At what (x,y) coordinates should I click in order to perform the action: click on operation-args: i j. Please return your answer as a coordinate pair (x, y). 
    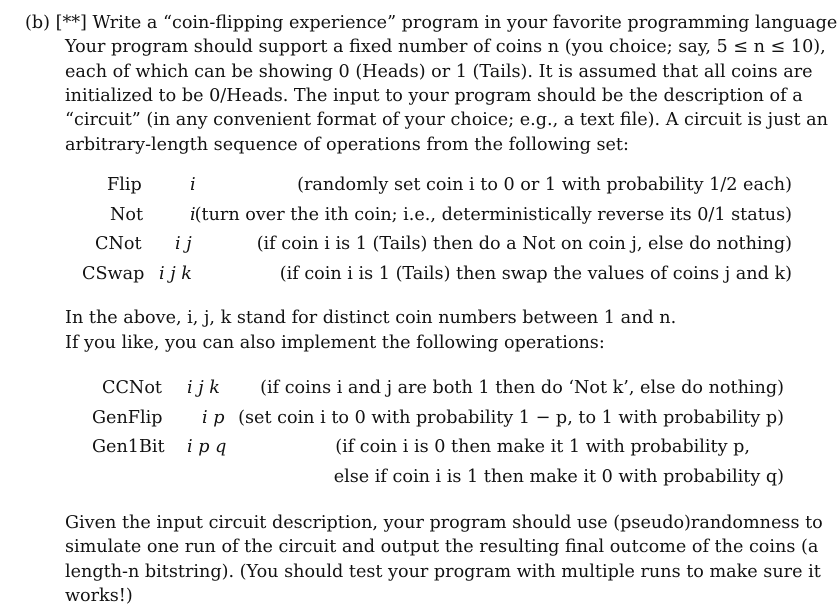
    Looking at the image, I should click on (183, 244).